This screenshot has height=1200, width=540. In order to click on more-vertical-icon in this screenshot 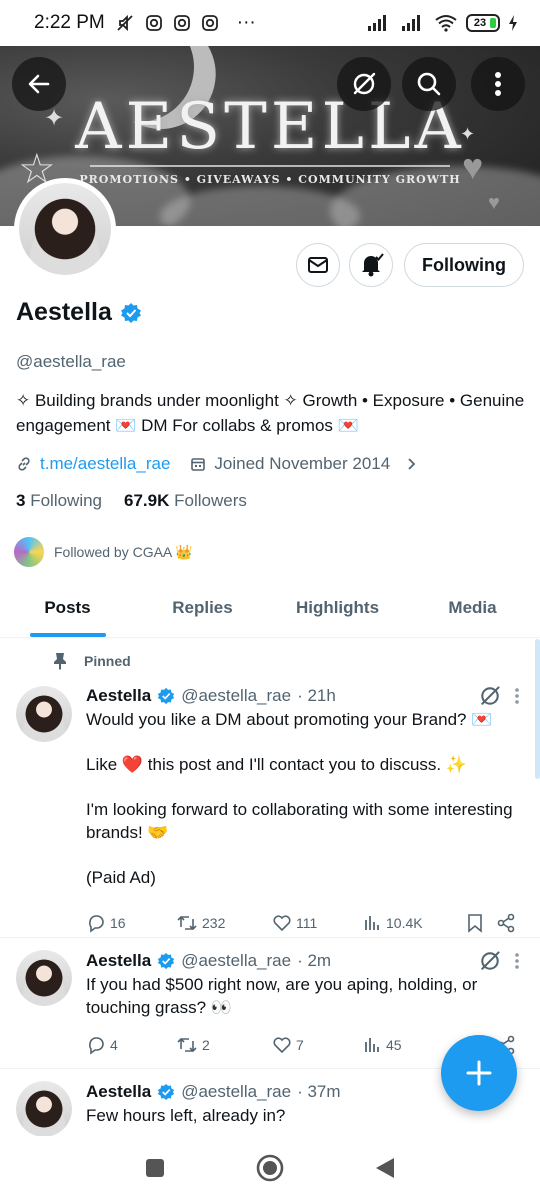, I will do `click(498, 84)`.